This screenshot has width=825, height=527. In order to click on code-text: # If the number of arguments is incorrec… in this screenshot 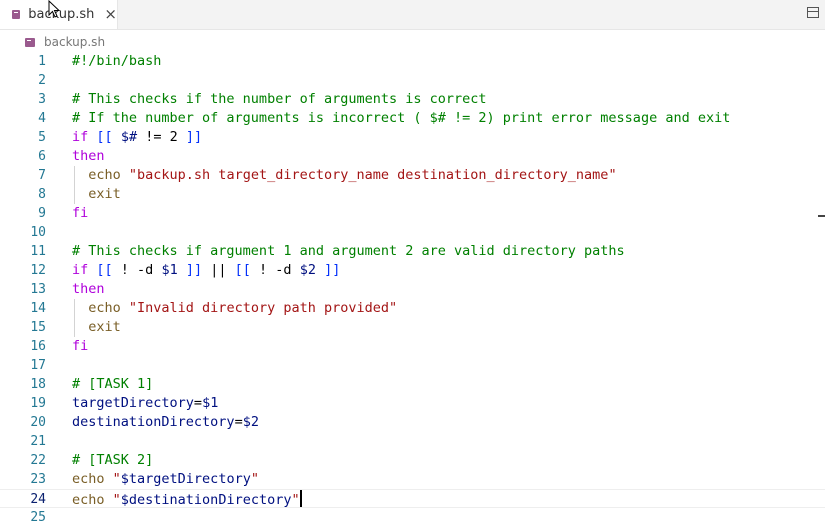, I will do `click(401, 118)`.